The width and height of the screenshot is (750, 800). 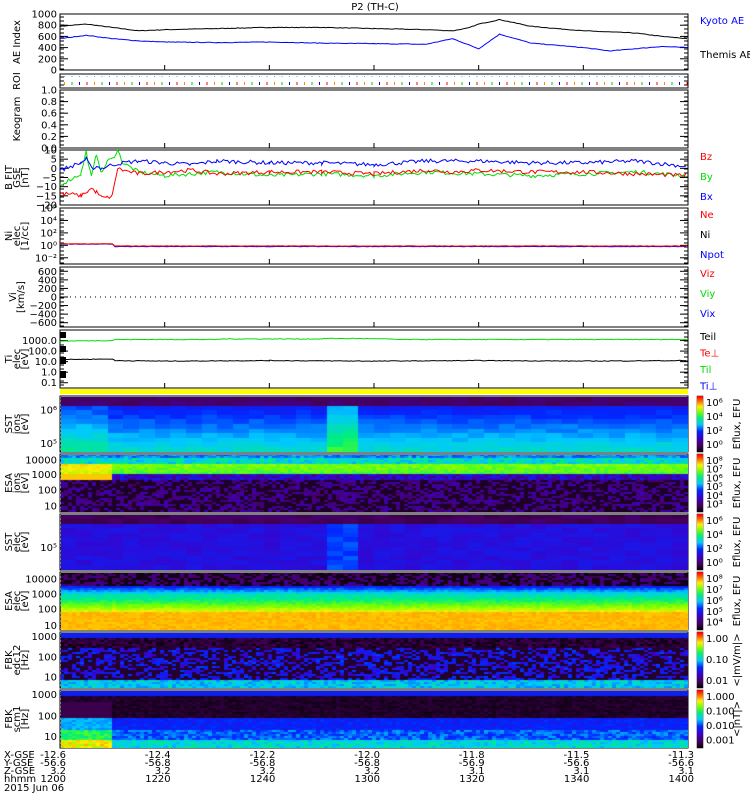 What do you see at coordinates (374, 391) in the screenshot?
I see `data-availability-bar` at bounding box center [374, 391].